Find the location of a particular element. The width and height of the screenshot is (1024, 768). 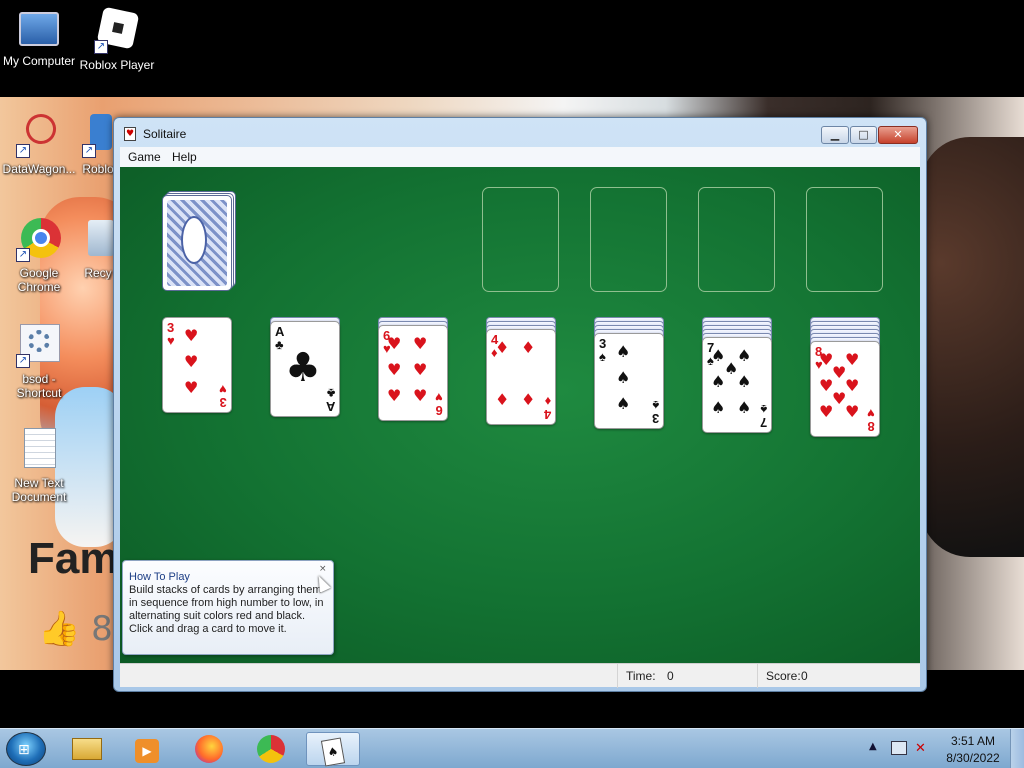

explorer-icon is located at coordinates (87, 749).